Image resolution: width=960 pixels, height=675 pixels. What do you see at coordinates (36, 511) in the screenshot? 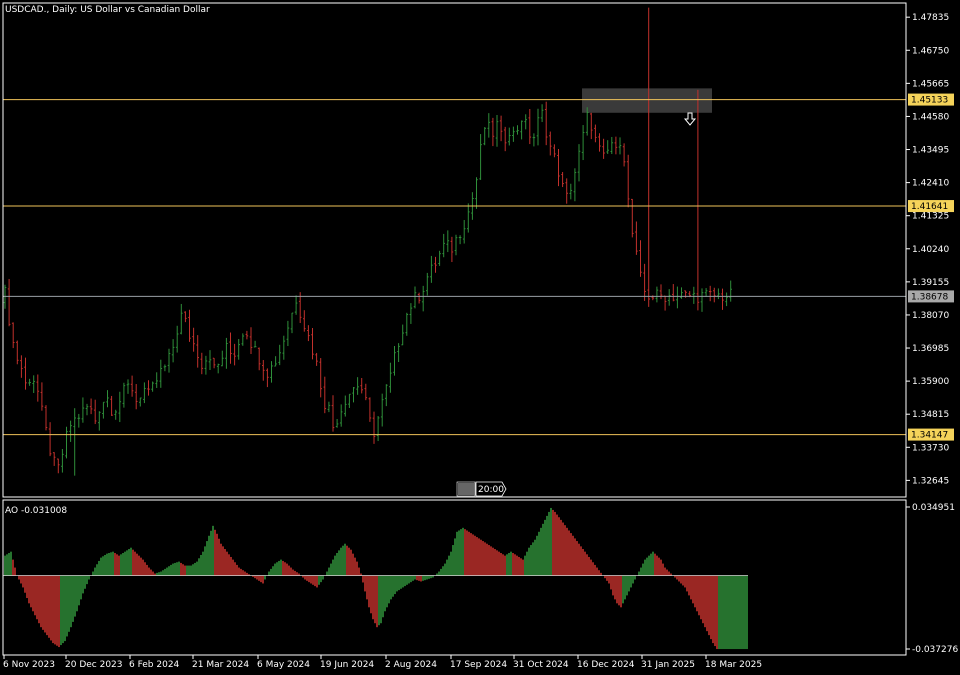
I see `ao-label: AO -0.031008` at bounding box center [36, 511].